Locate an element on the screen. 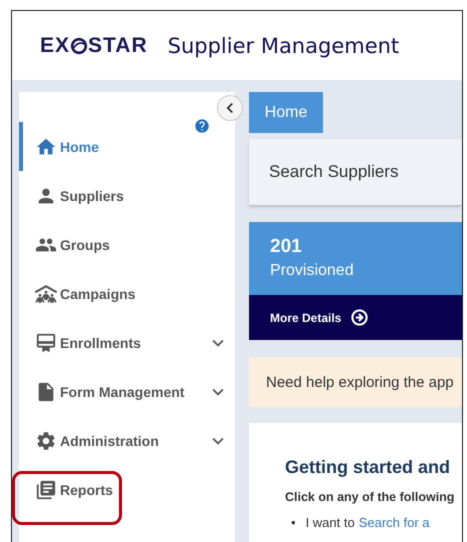  sidebar-item: Administration is located at coordinates (127, 440).